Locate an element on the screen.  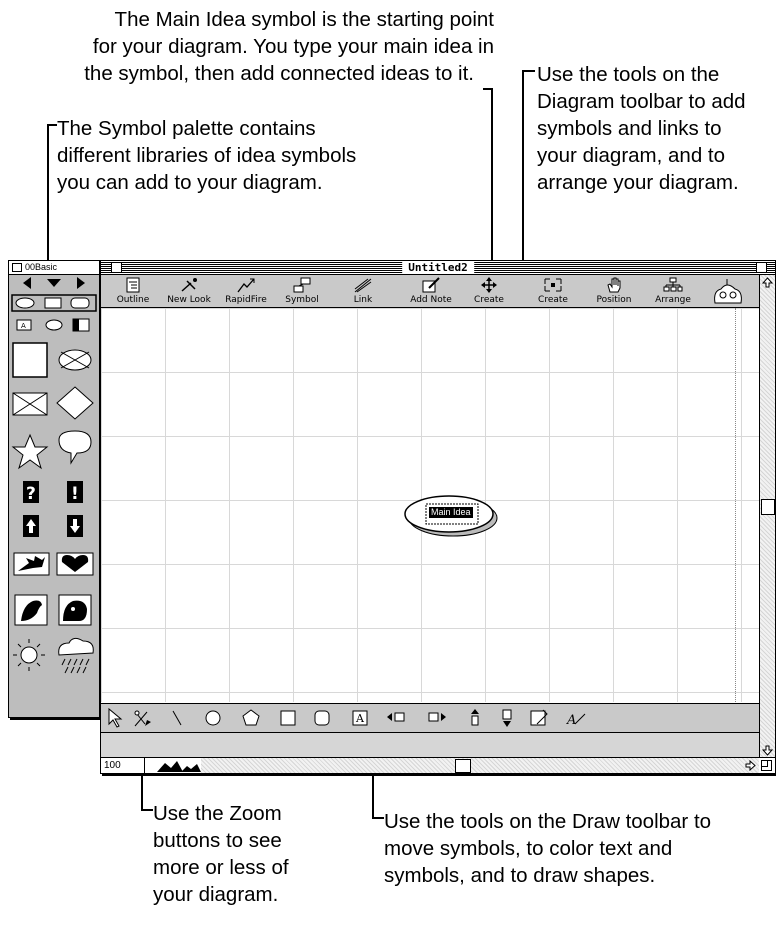
oval-tool-icon is located at coordinates (213, 718).